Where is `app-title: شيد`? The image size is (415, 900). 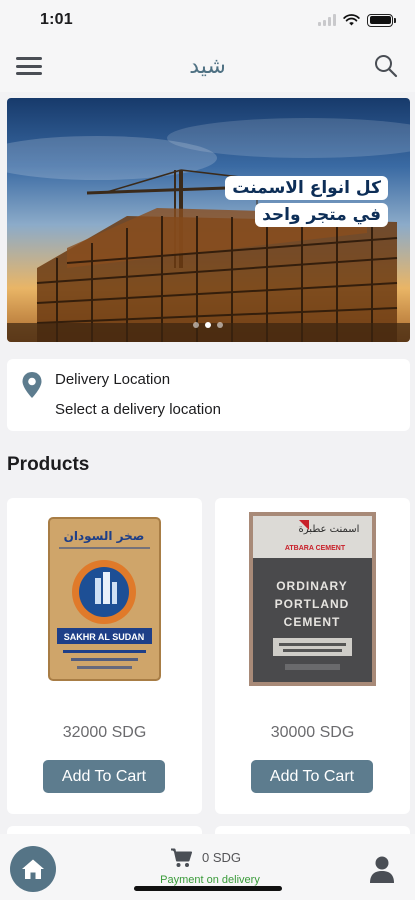 app-title: شيد is located at coordinates (207, 66).